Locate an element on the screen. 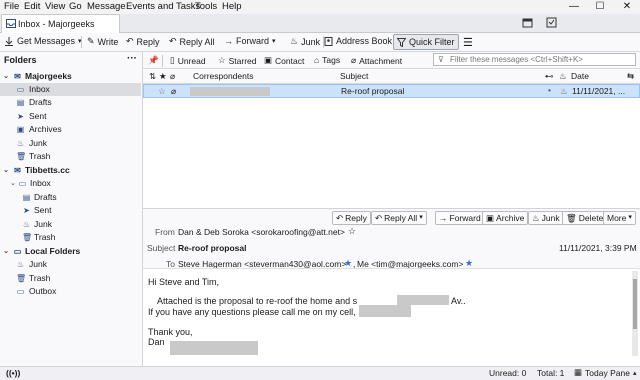 The width and height of the screenshot is (640, 380). msg-junk-button: ♨ Junk is located at coordinates (546, 218).